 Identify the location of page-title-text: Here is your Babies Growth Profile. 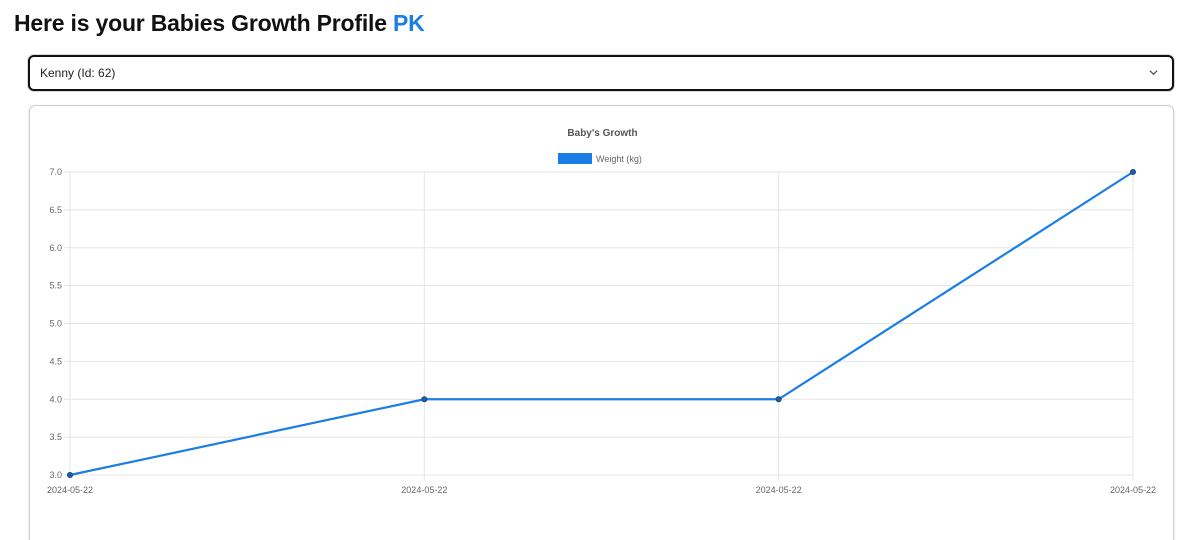
(200, 23).